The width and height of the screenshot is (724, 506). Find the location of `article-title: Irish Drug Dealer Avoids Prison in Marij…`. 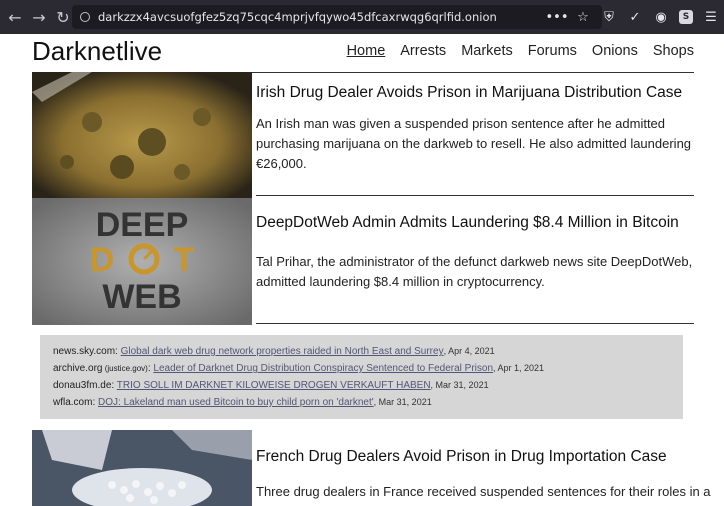

article-title: Irish Drug Dealer Avoids Prison in Marij… is located at coordinates (469, 93).